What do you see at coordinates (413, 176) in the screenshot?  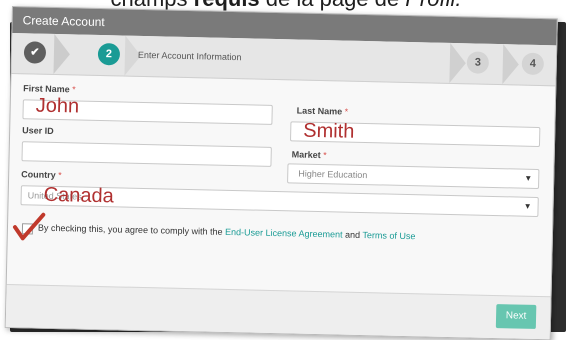 I see `market-select: Higher Education ▼` at bounding box center [413, 176].